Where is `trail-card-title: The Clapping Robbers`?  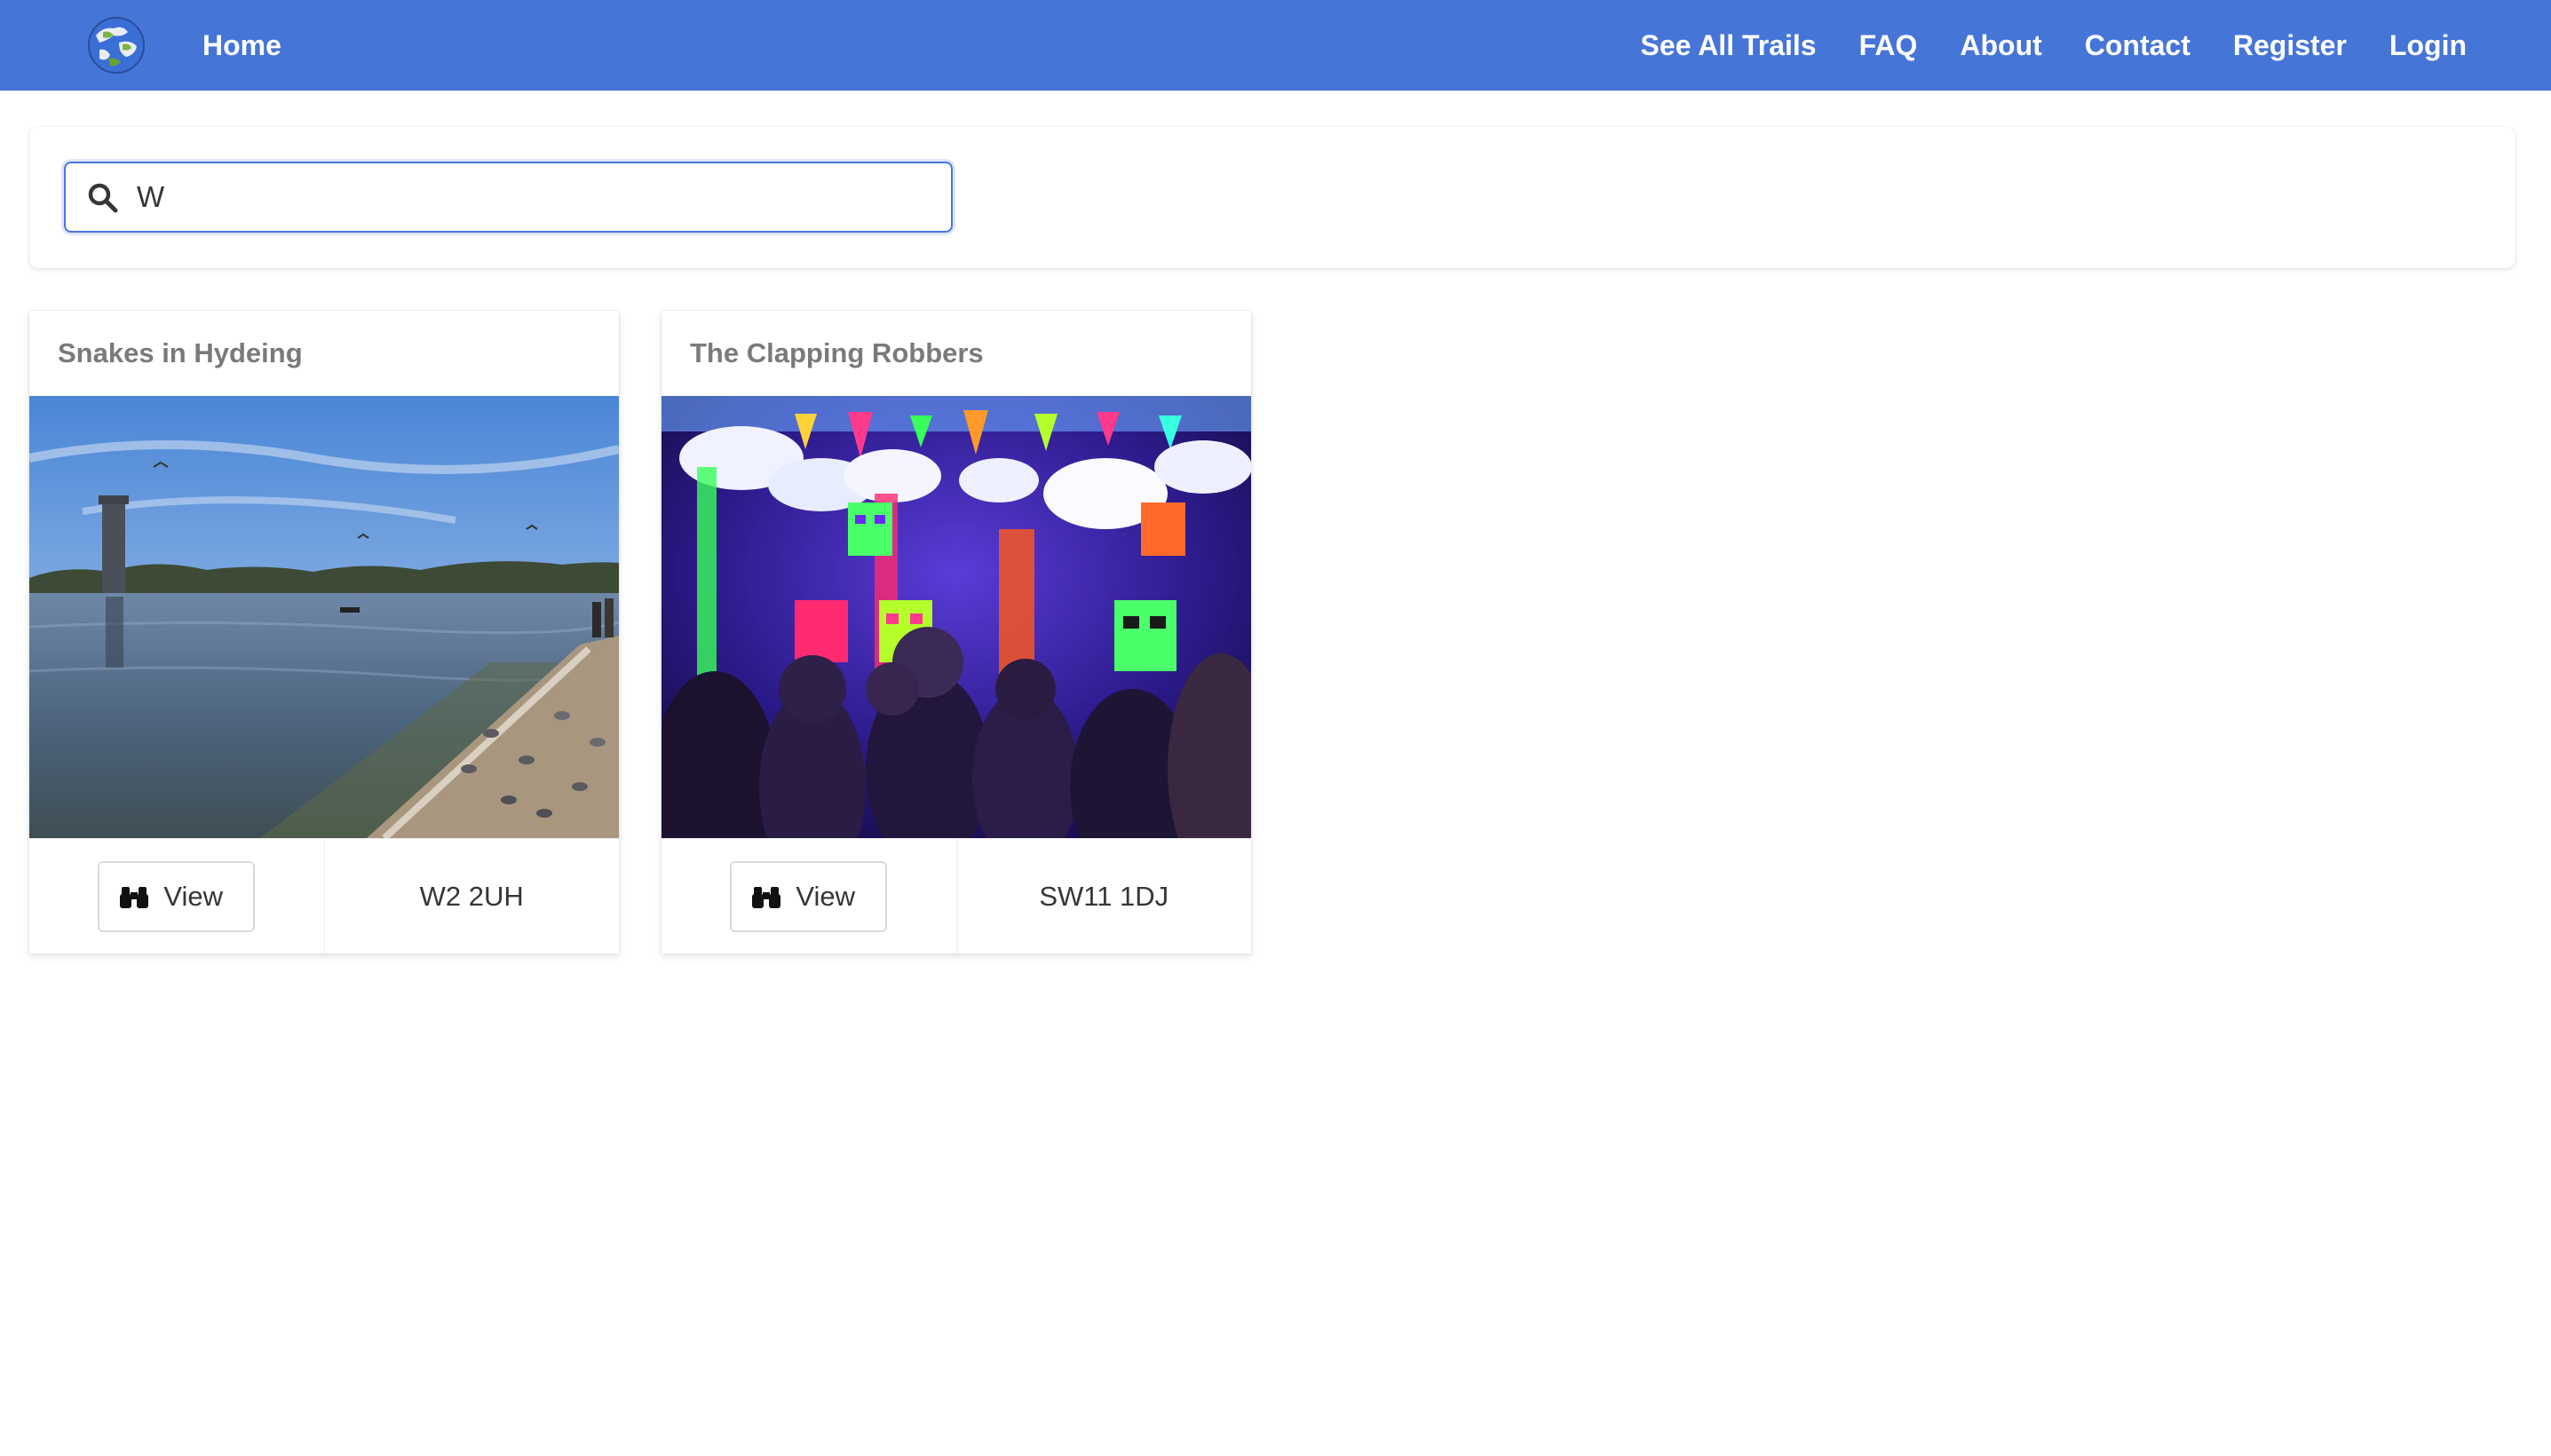
trail-card-title: The Clapping Robbers is located at coordinates (956, 353).